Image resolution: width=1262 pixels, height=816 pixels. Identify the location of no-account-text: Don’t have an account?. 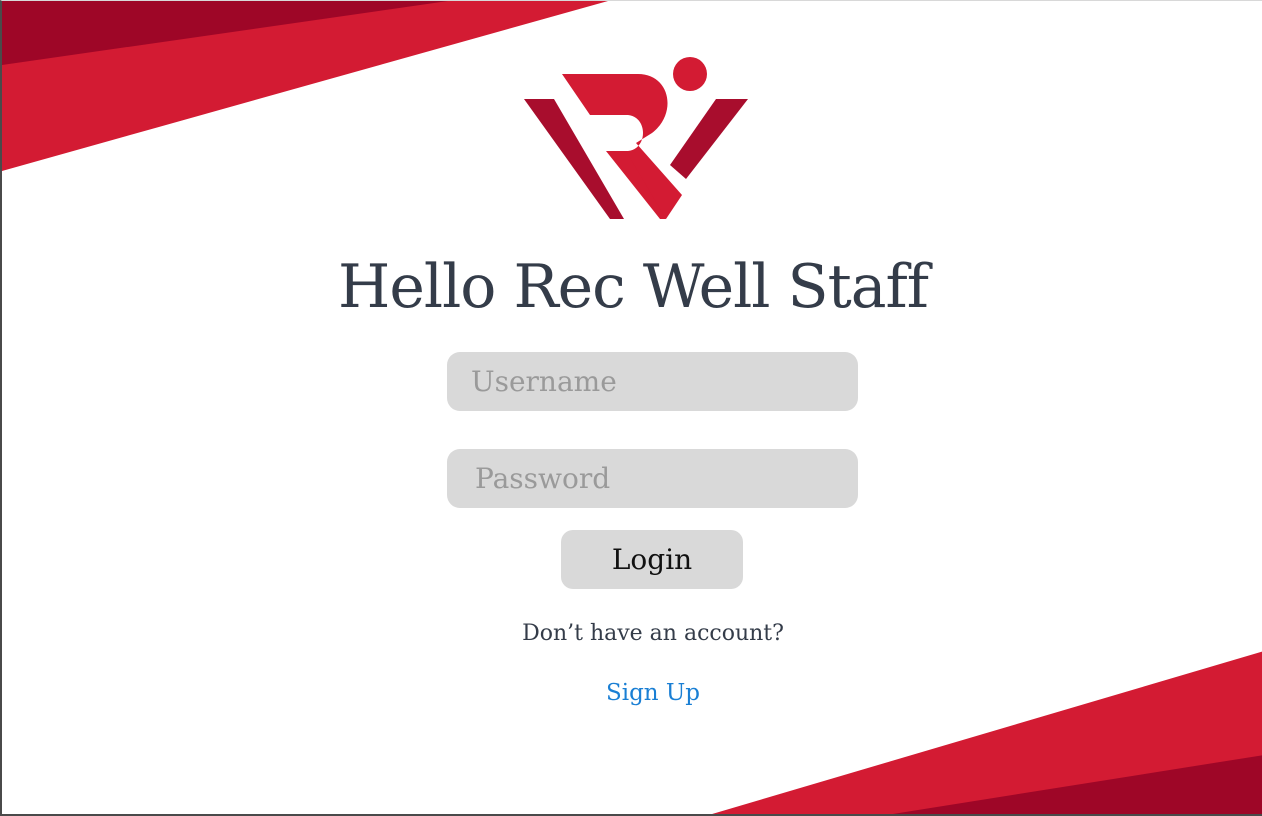
(653, 633).